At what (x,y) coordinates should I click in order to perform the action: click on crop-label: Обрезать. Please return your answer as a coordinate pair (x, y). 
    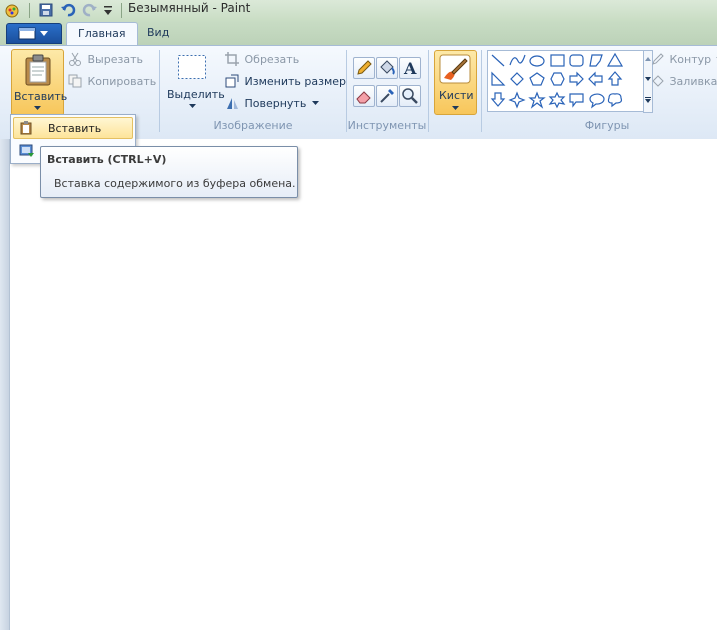
    Looking at the image, I should click on (272, 59).